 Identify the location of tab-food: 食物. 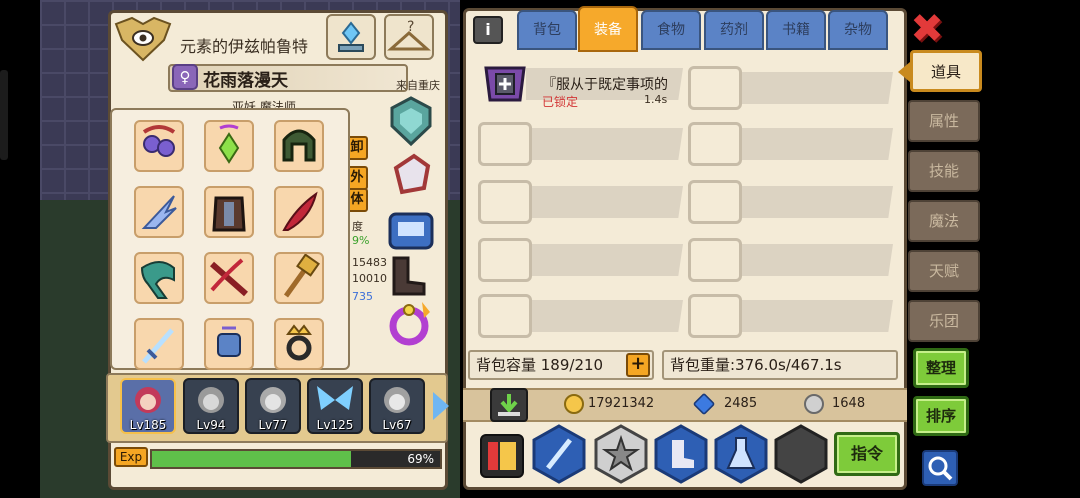
(671, 30).